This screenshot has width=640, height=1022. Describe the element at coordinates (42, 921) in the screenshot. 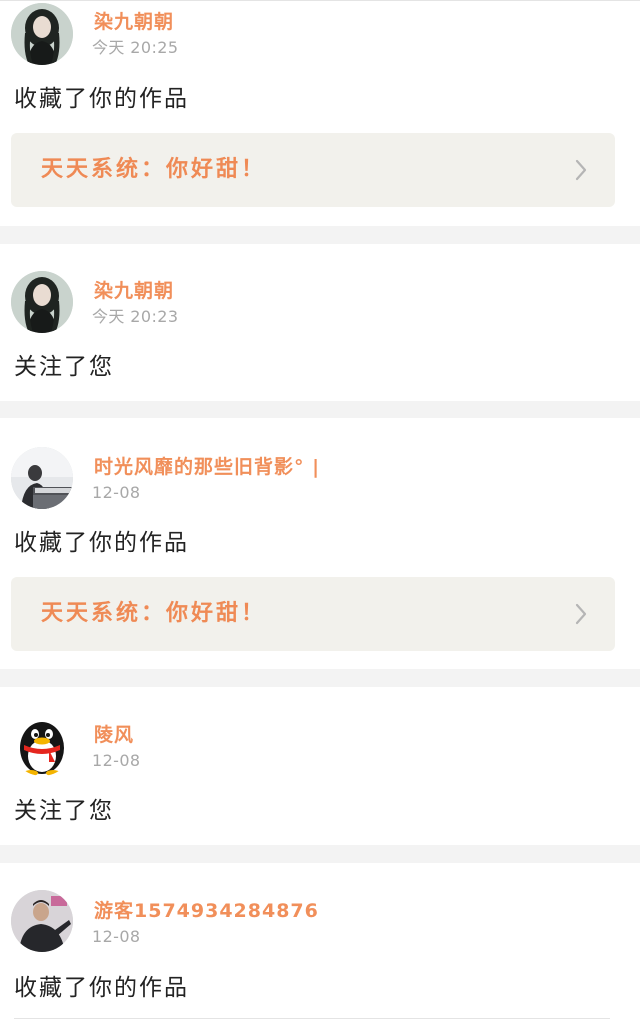

I see `man-portrait-avatar` at that location.